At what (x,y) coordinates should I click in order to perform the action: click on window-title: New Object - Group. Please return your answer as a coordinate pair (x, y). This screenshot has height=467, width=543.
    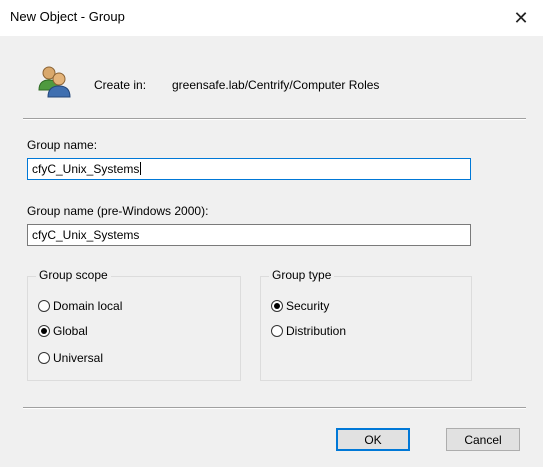
    Looking at the image, I should click on (67, 16).